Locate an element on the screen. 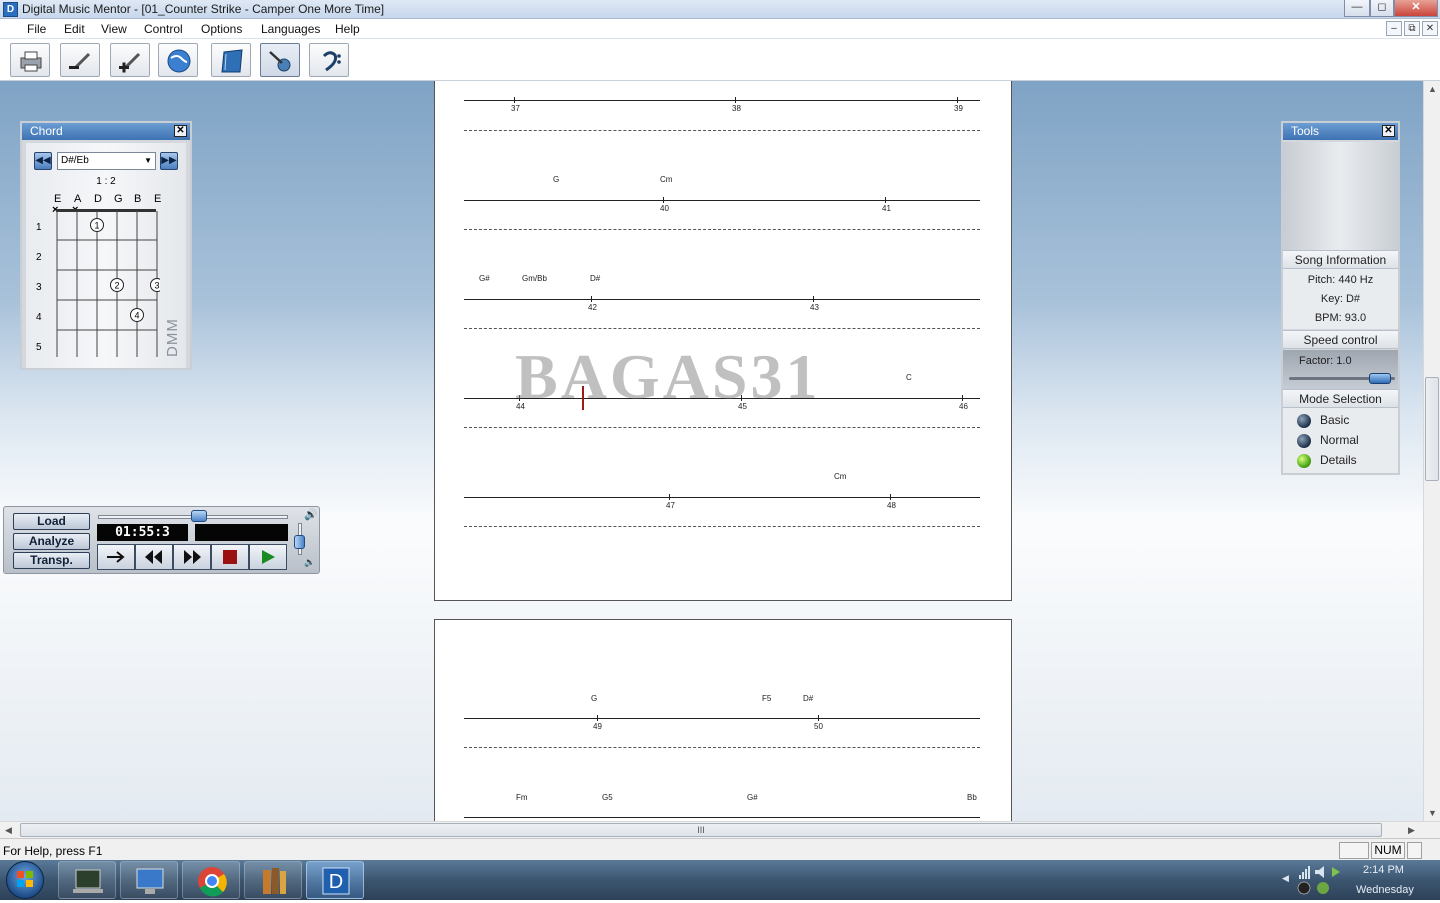 The image size is (1440, 903). mdi-close-button: ✕ is located at coordinates (1430, 28).